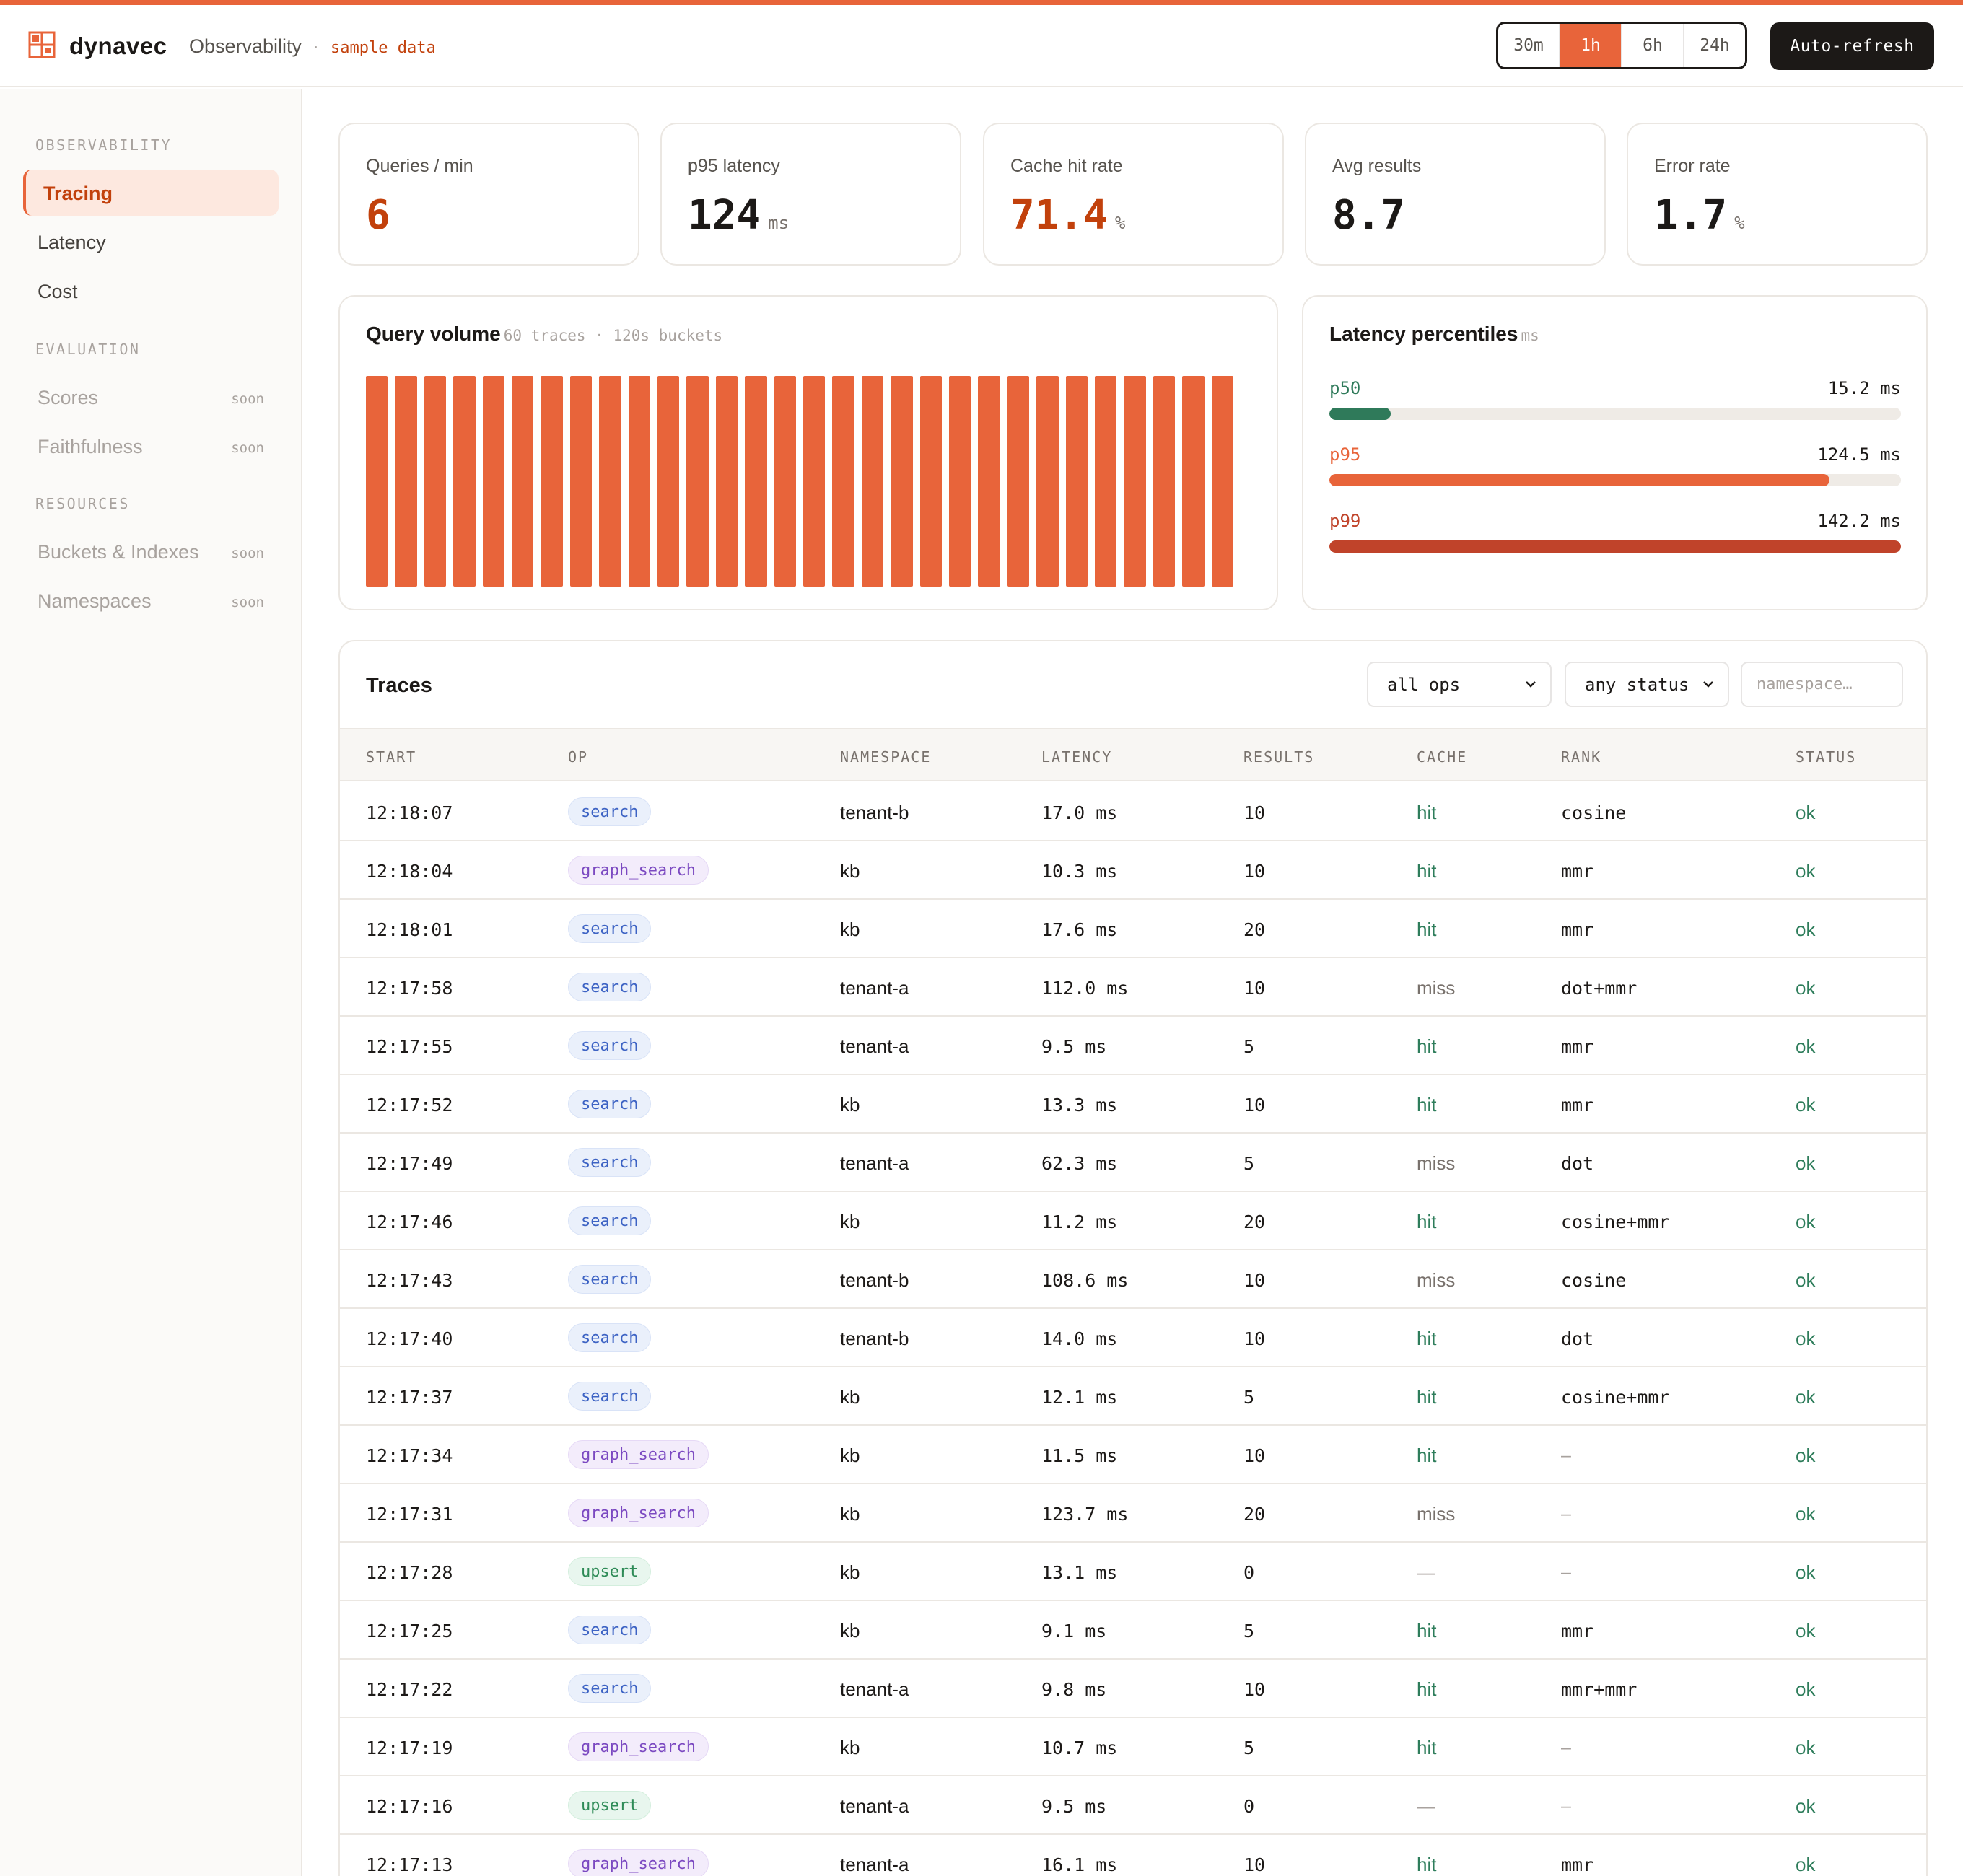 This screenshot has height=1876, width=1963. Describe the element at coordinates (885, 757) in the screenshot. I see `column-header-namespace: NAMESPACE` at that location.